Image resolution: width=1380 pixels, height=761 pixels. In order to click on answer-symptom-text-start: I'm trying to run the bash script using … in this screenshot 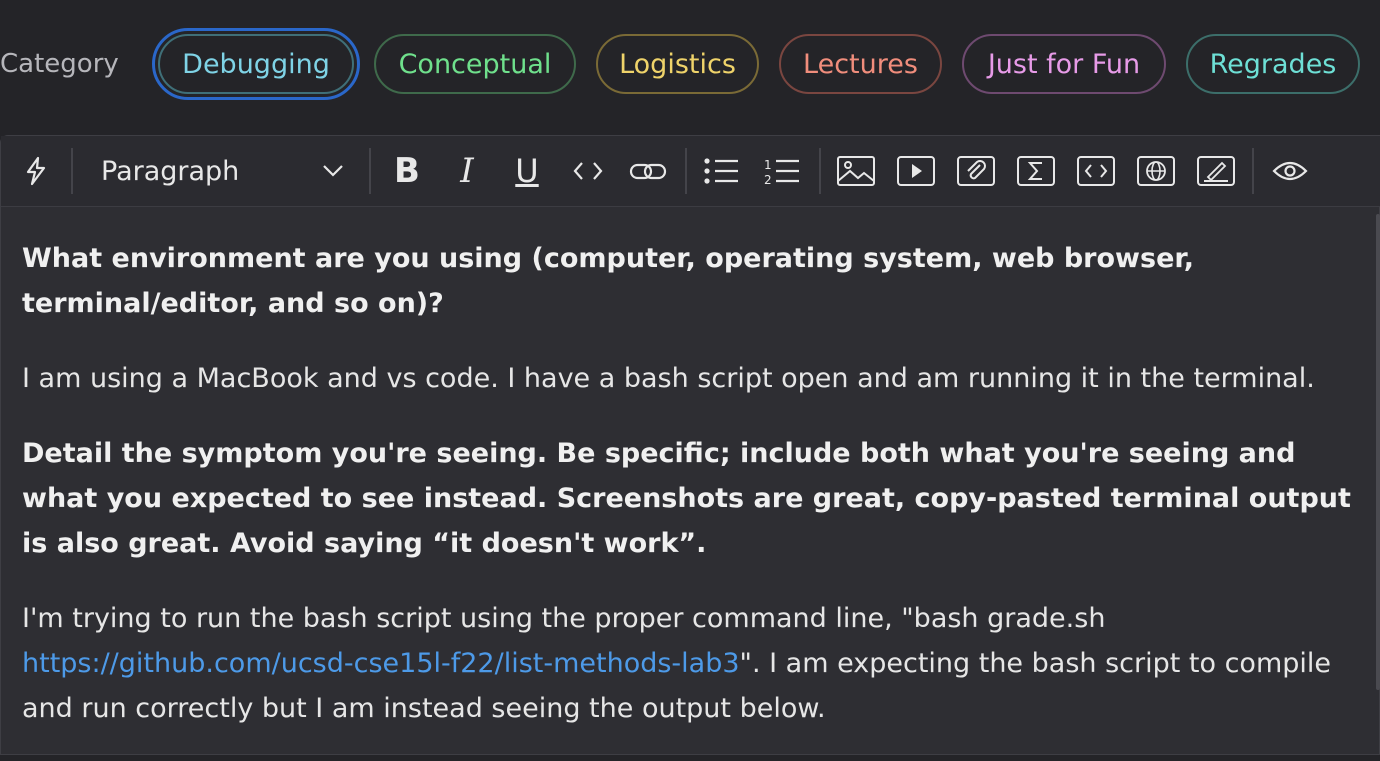, I will do `click(564, 618)`.